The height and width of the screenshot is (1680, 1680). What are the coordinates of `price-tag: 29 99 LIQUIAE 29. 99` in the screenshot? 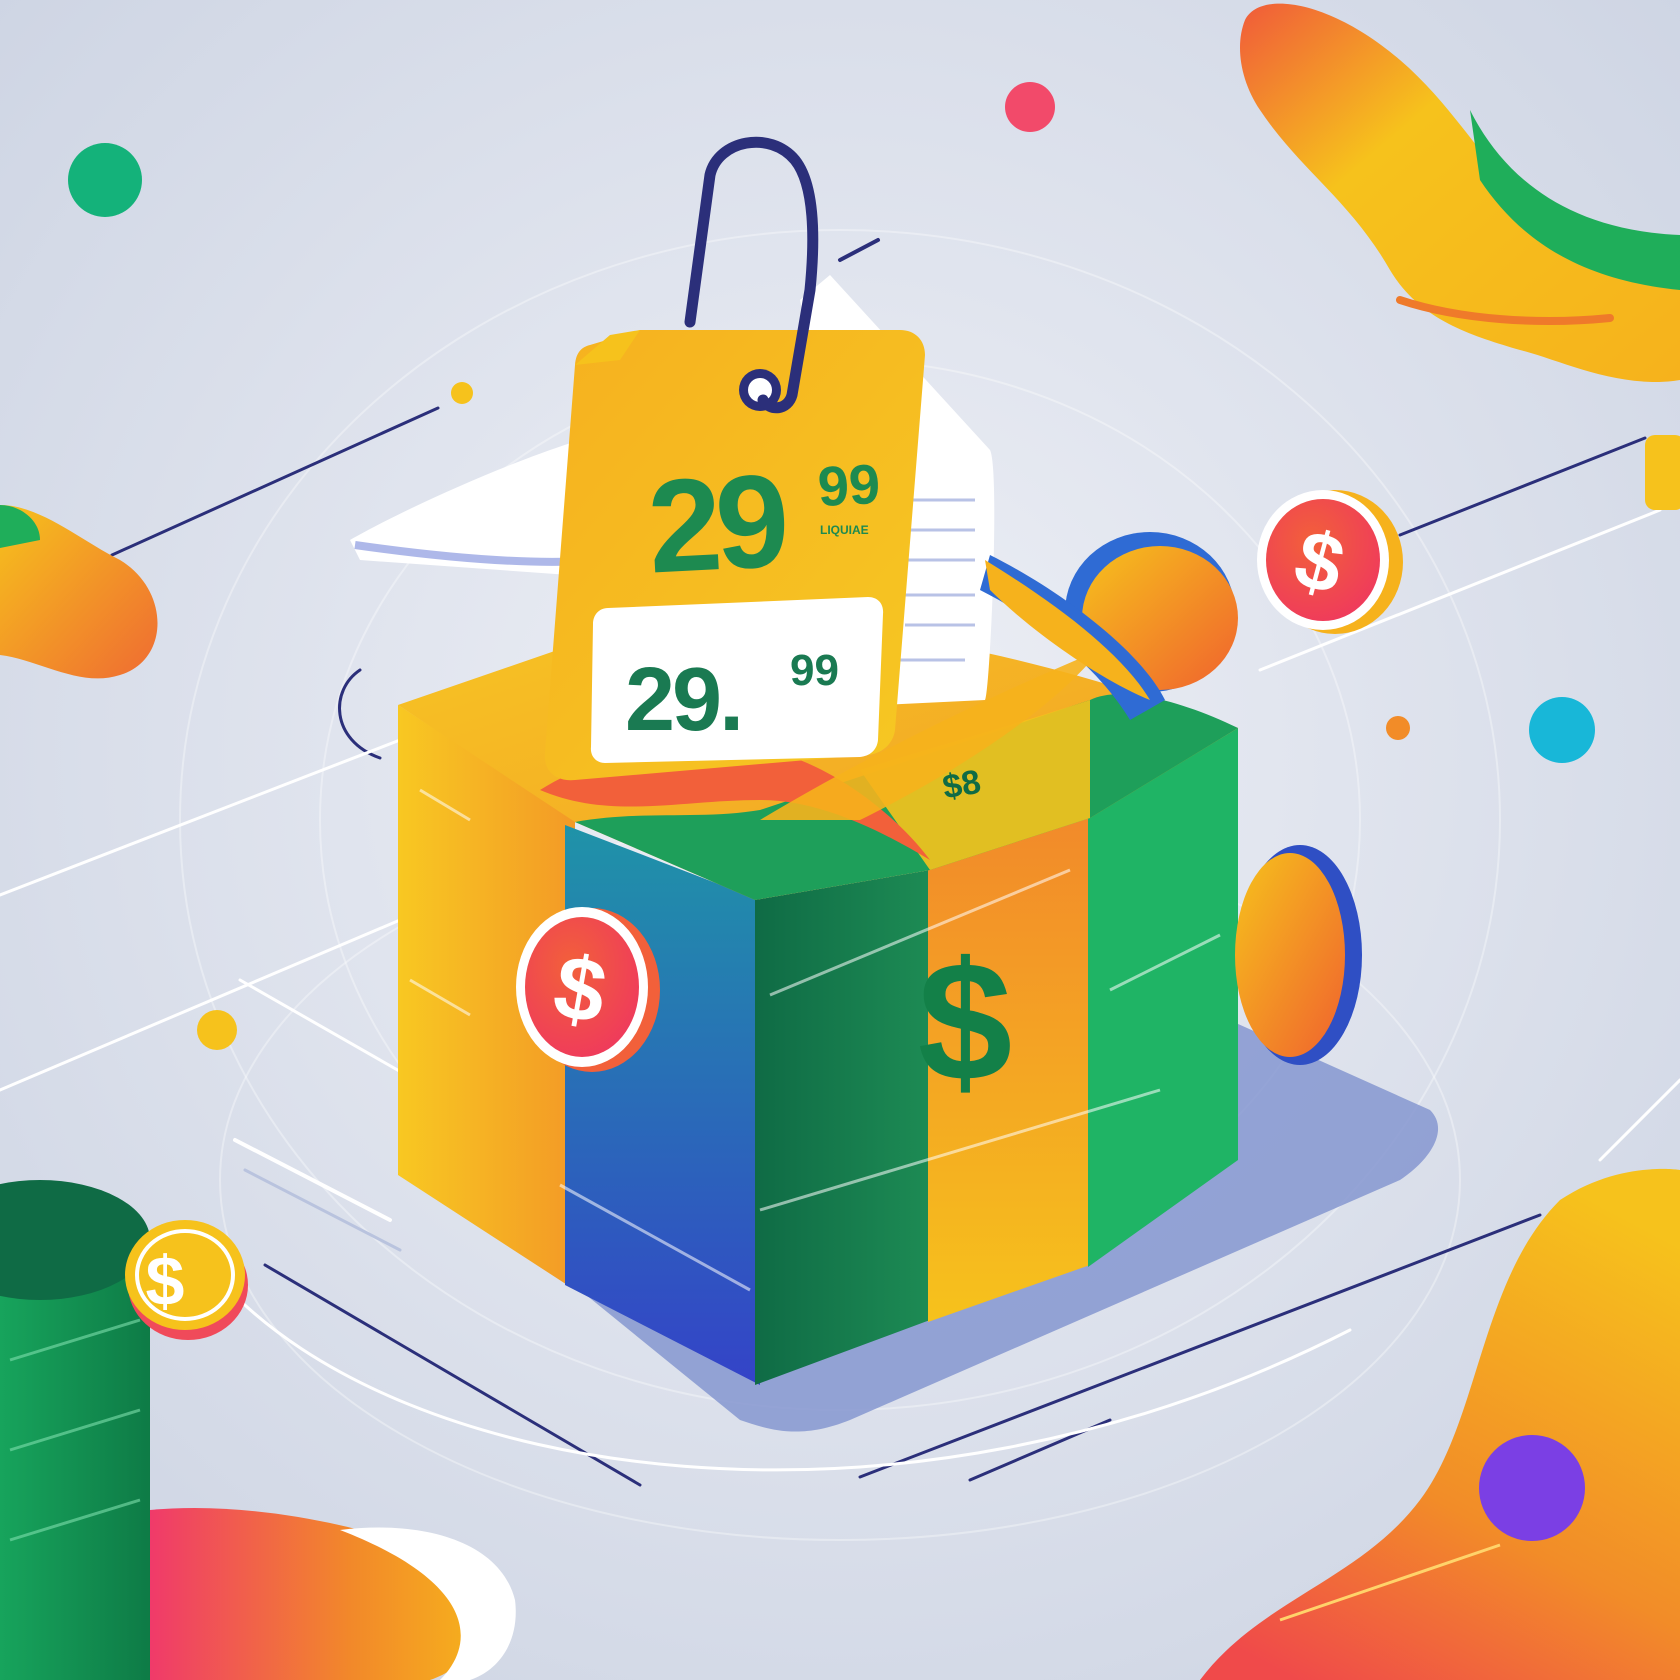 It's located at (734, 555).